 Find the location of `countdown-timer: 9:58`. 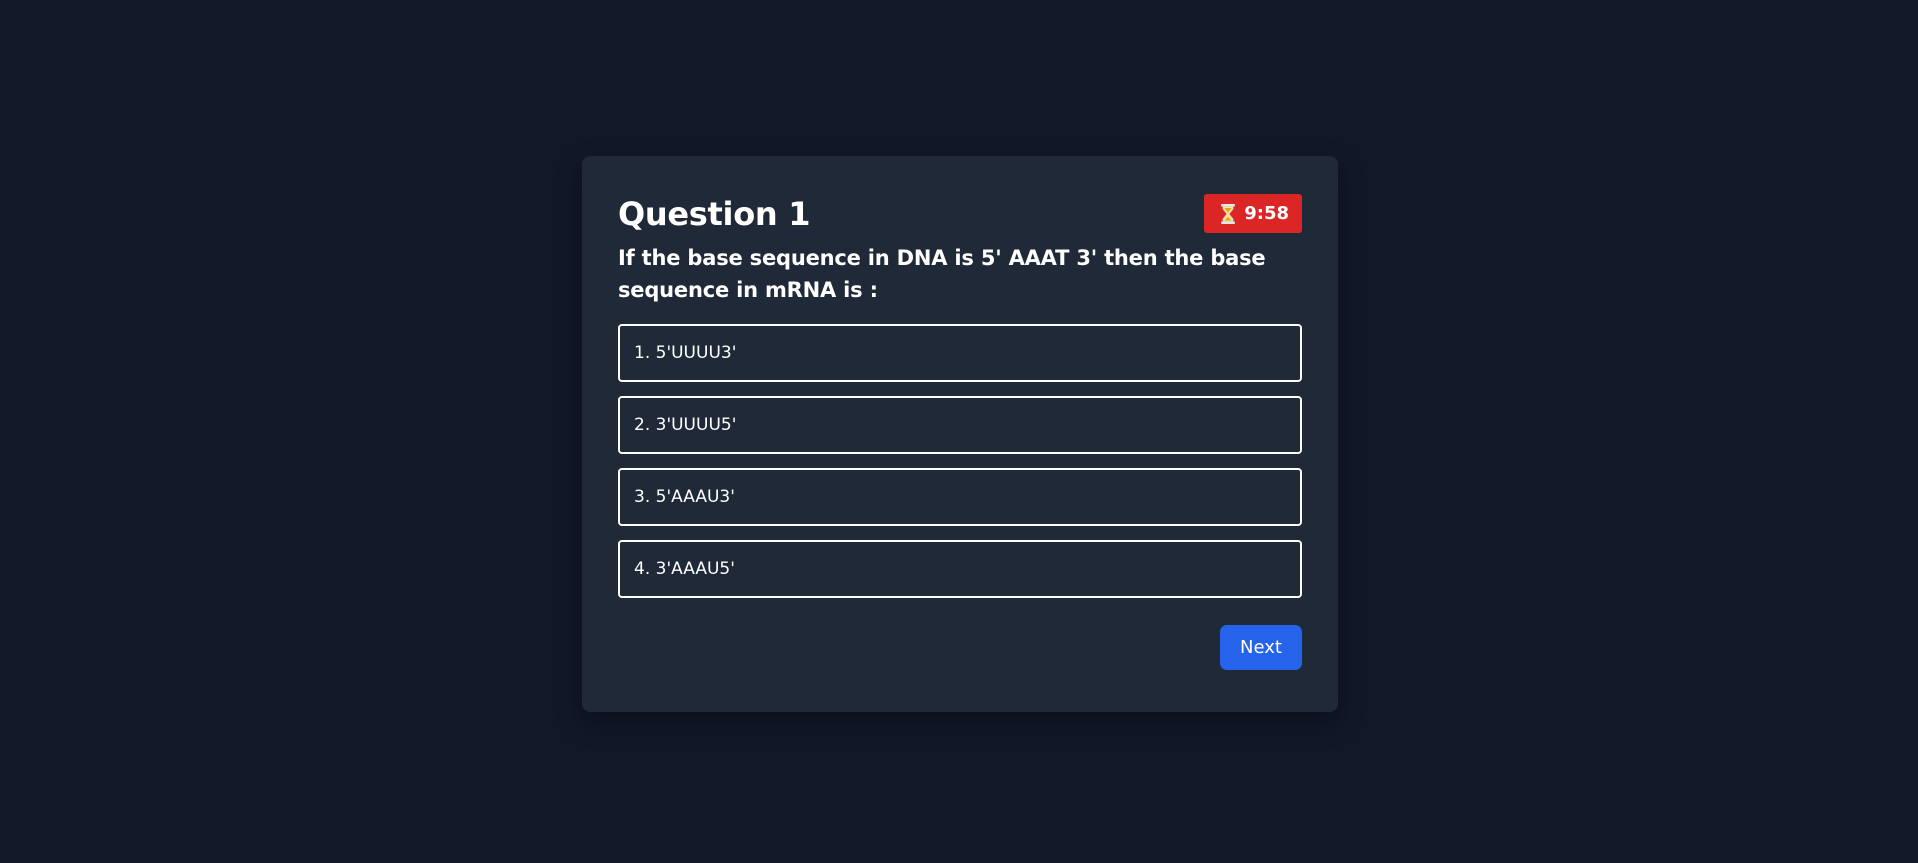

countdown-timer: 9:58 is located at coordinates (1253, 213).